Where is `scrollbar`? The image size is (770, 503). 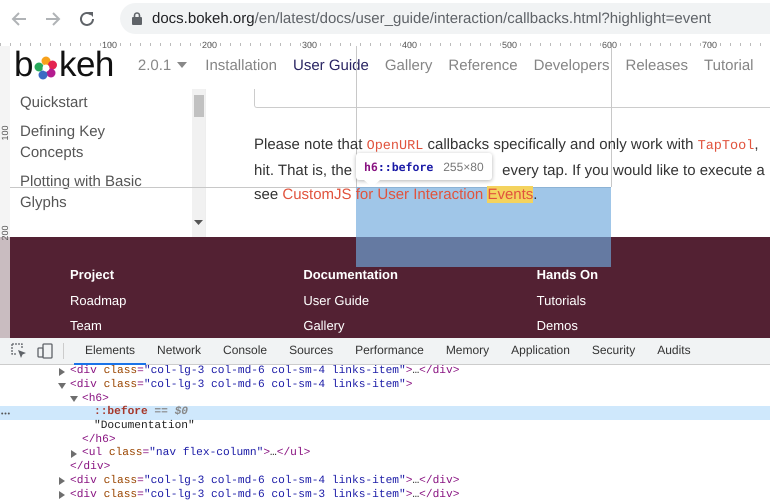
scrollbar is located at coordinates (198, 163).